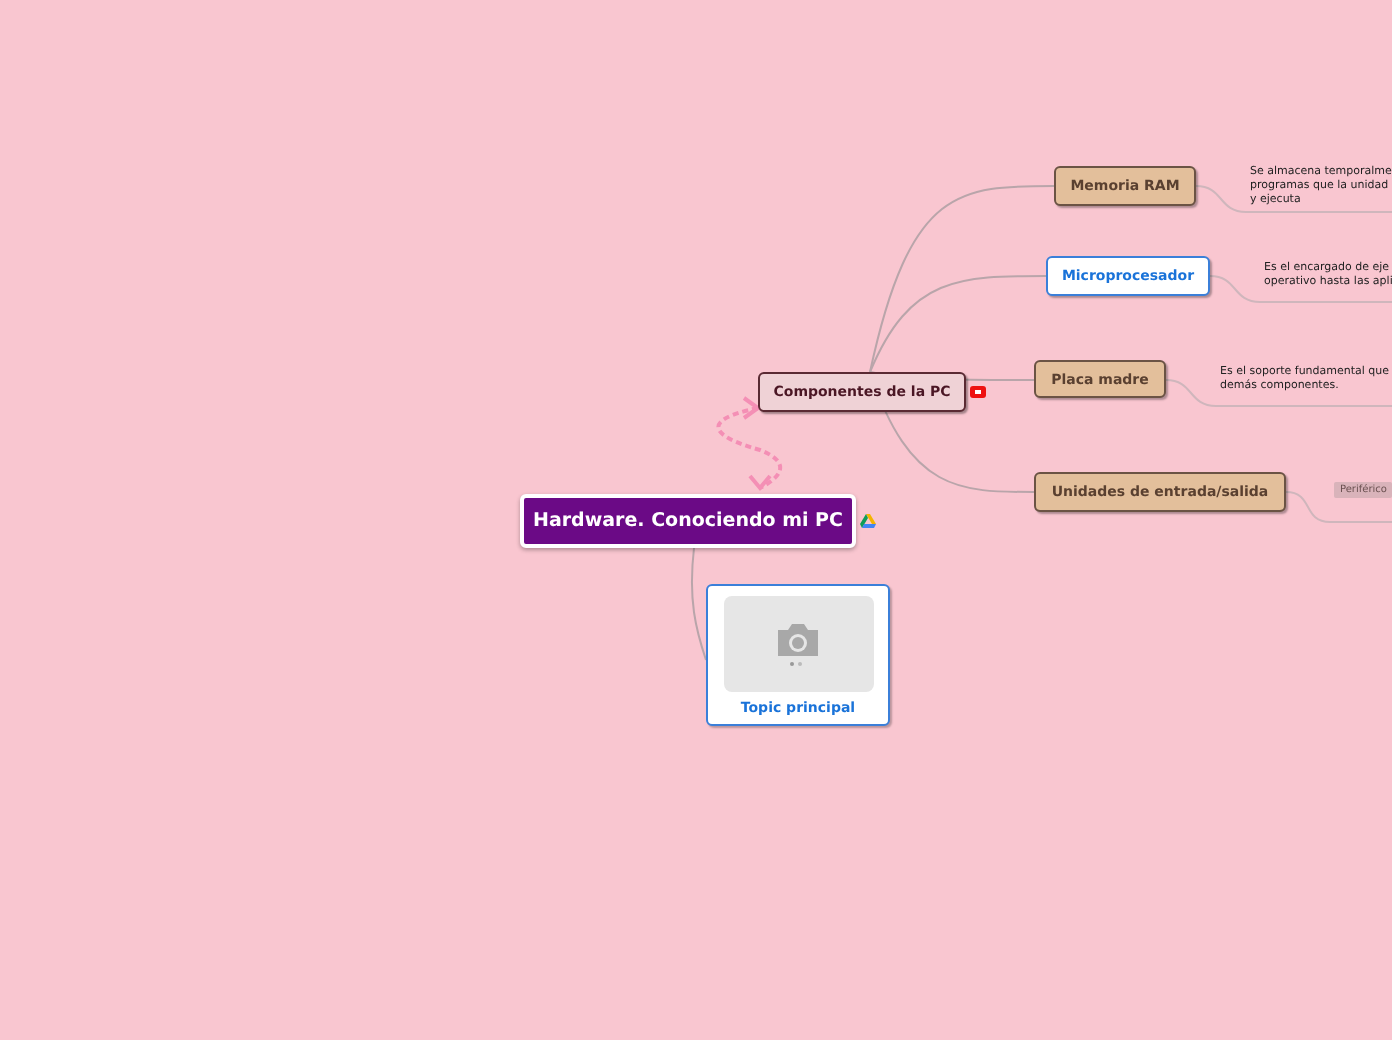 This screenshot has width=1392, height=1040. Describe the element at coordinates (978, 392) in the screenshot. I see `video-icon` at that location.